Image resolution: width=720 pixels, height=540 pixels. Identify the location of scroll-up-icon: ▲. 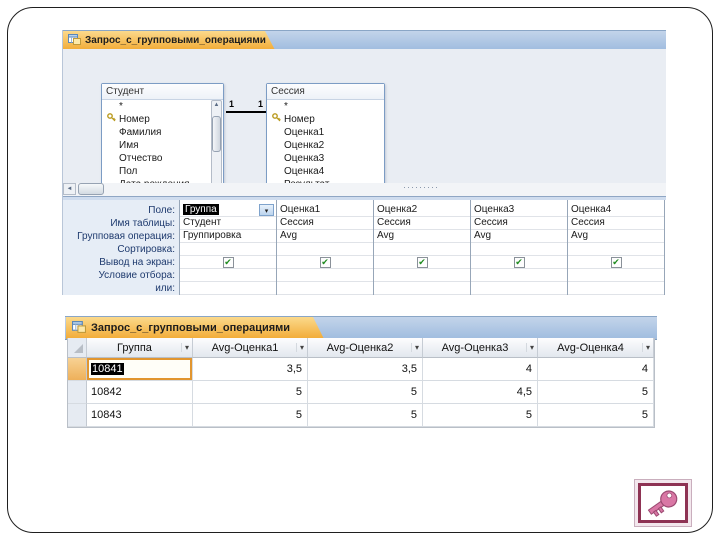
(217, 105).